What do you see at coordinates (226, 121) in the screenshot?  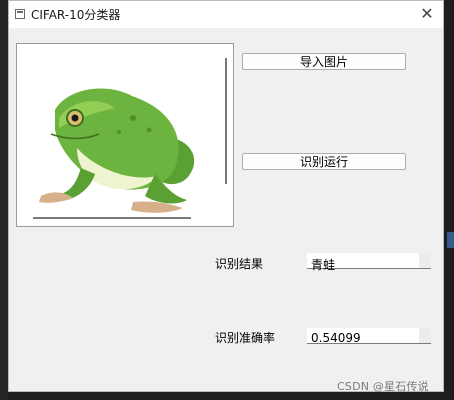 I see `vertical-scrollbar` at bounding box center [226, 121].